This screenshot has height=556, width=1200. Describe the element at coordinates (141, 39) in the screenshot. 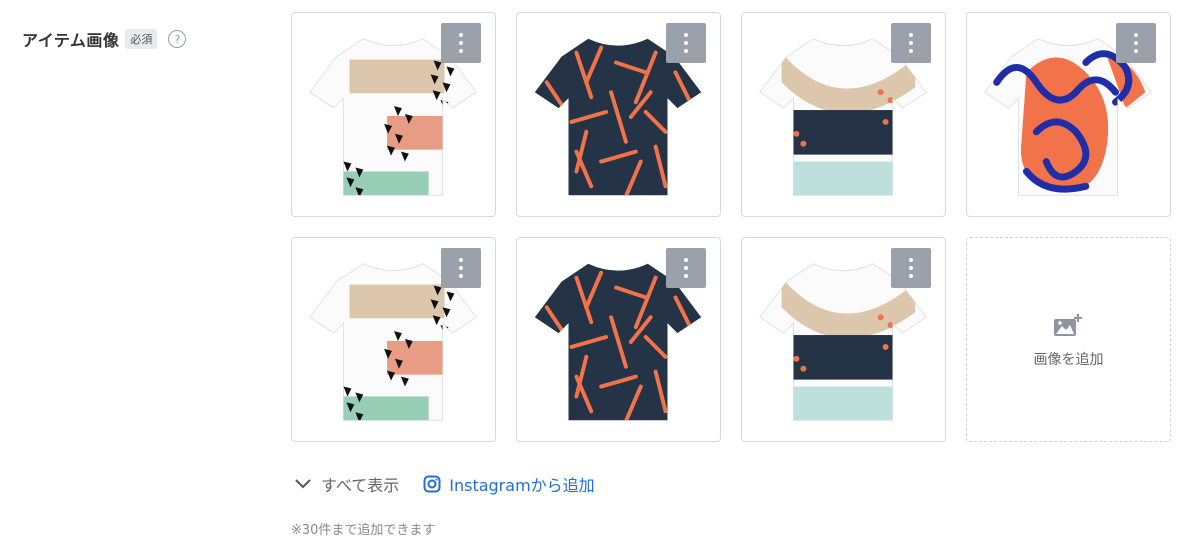

I see `required-badge: 必須` at that location.